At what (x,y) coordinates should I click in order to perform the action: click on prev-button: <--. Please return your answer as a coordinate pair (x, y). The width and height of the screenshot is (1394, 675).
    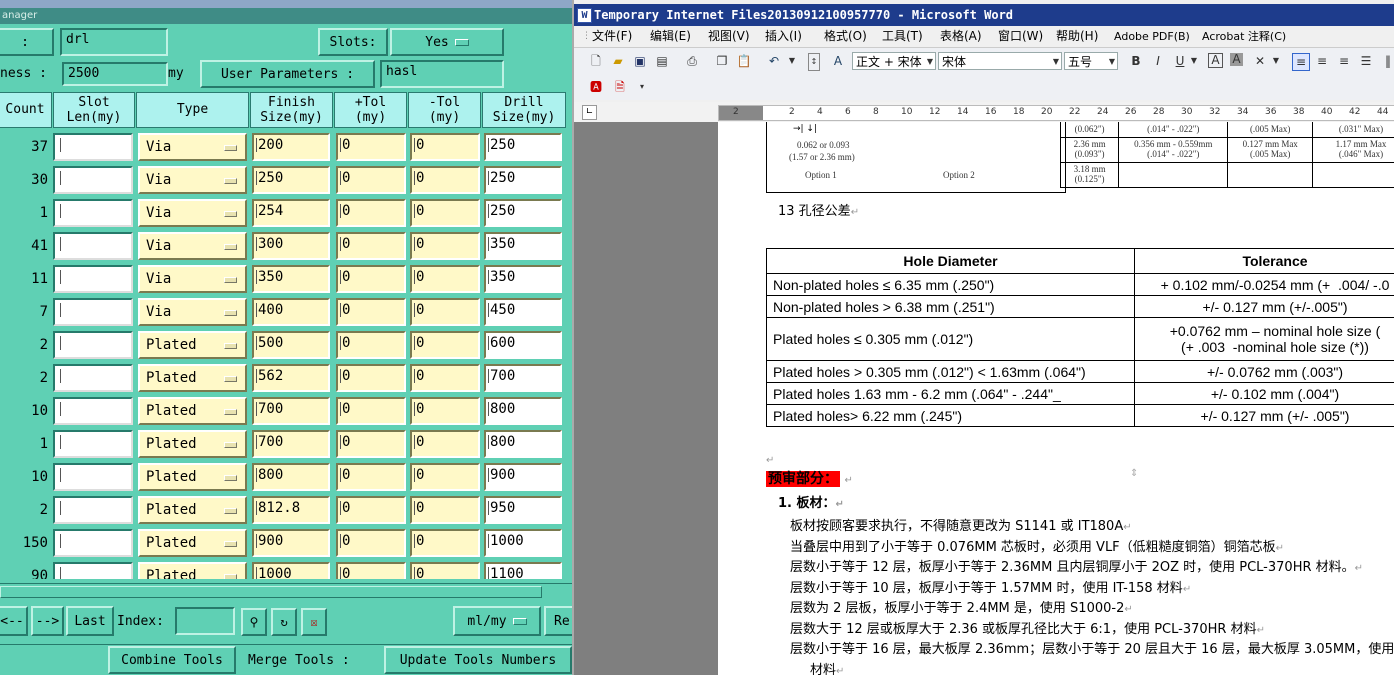
    Looking at the image, I should click on (14, 621).